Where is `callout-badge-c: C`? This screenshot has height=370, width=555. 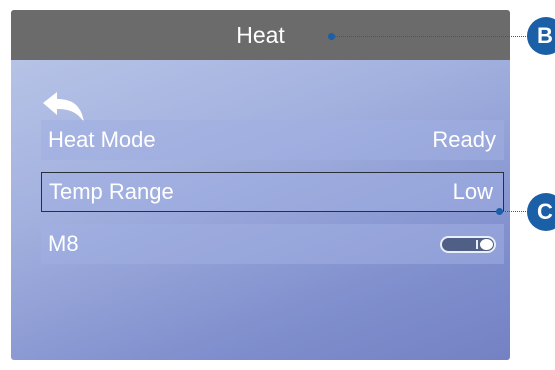
callout-badge-c: C is located at coordinates (541, 212).